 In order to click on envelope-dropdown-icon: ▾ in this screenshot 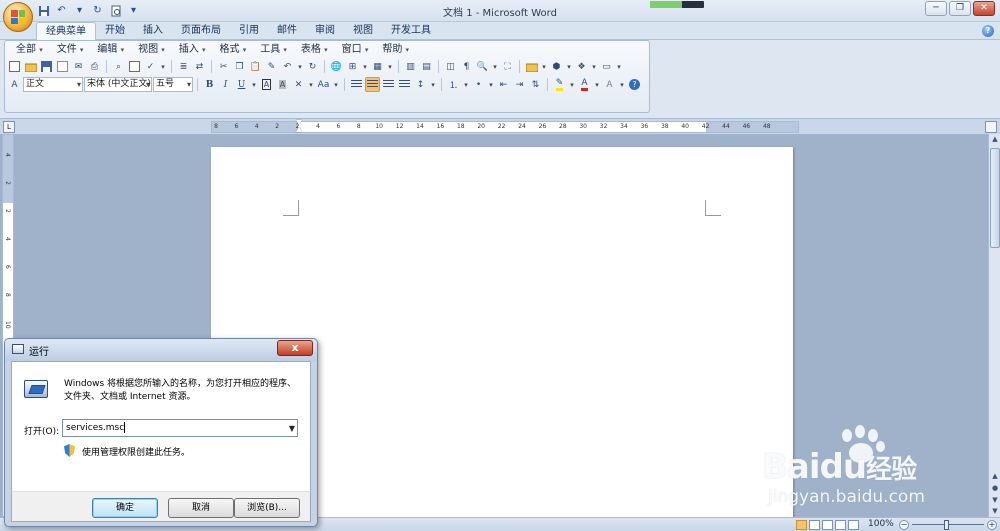, I will do `click(619, 66)`.